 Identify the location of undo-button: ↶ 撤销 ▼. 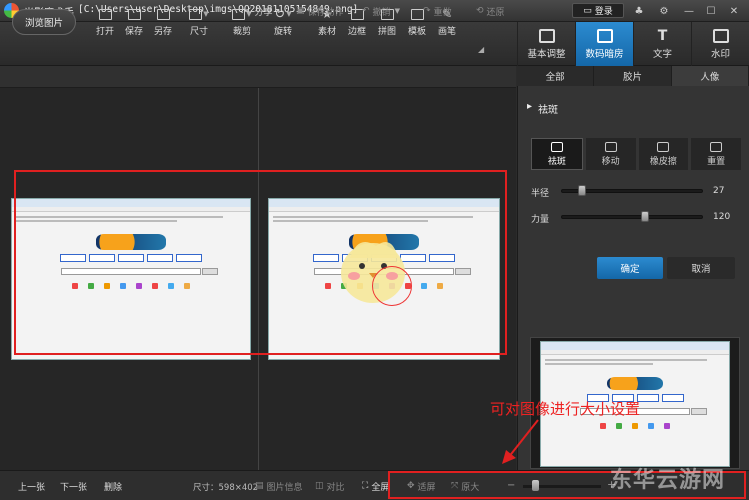
(381, 11).